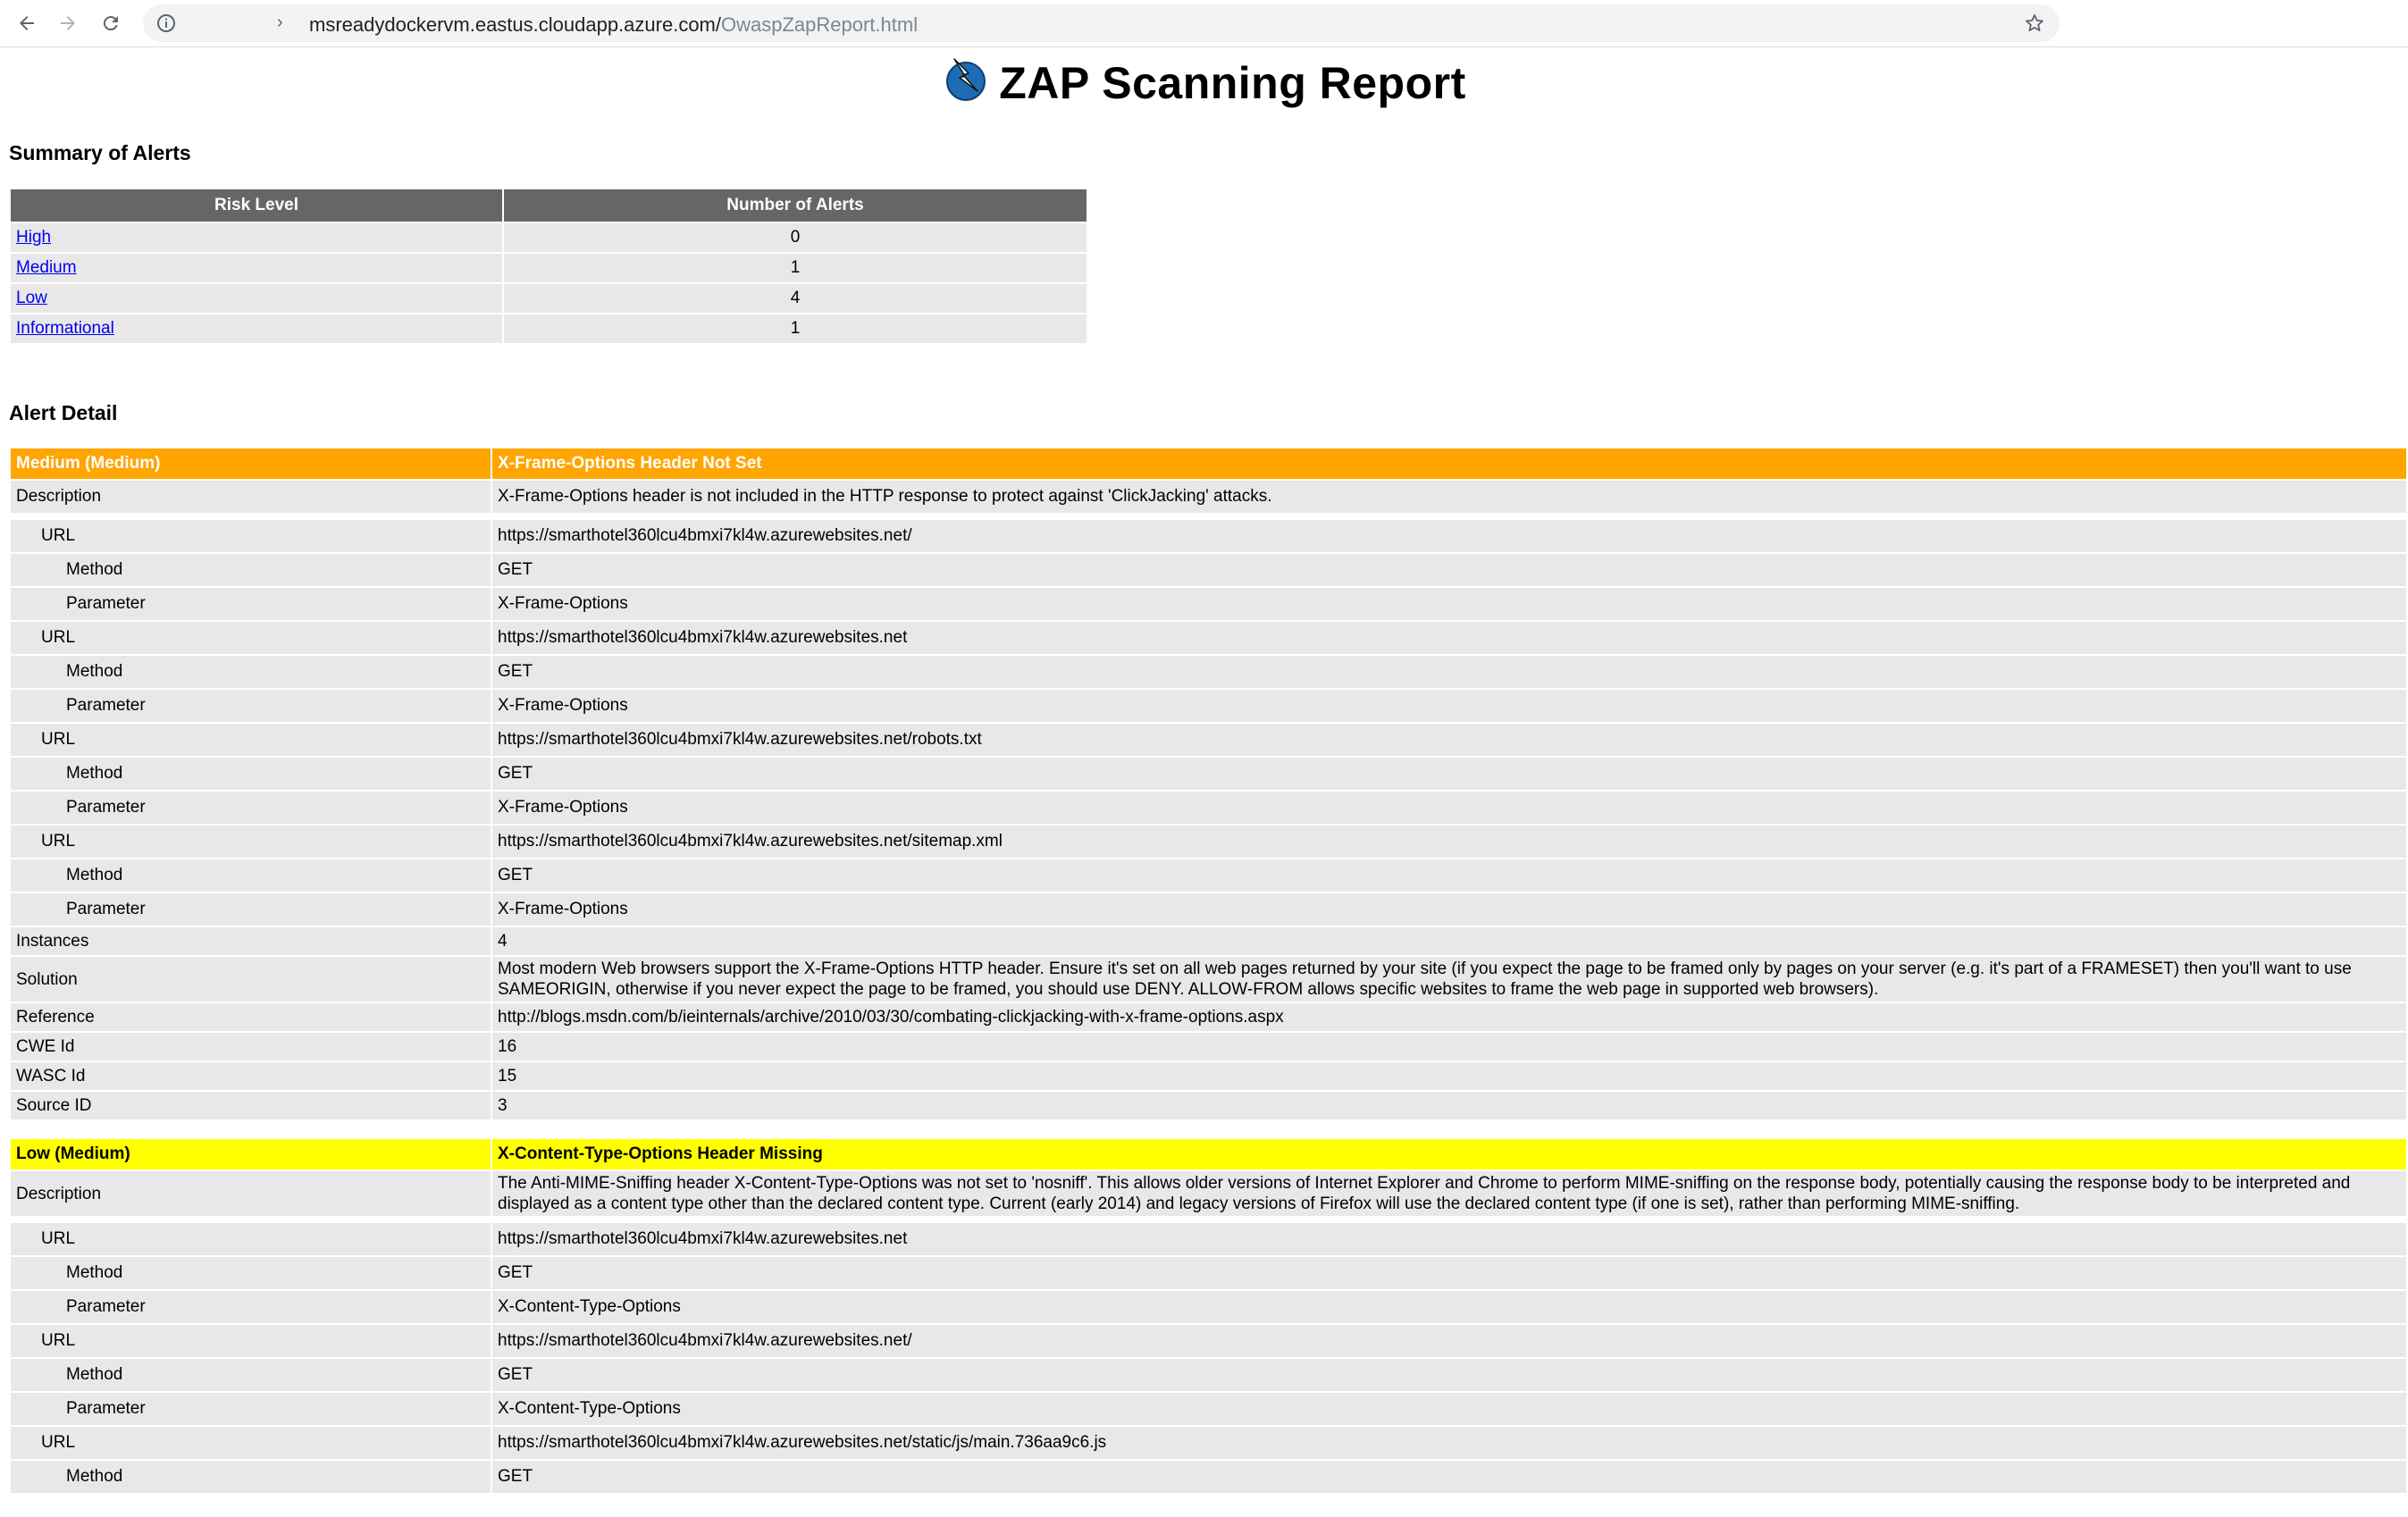  Describe the element at coordinates (1449, 1076) in the screenshot. I see `field-value: 15` at that location.